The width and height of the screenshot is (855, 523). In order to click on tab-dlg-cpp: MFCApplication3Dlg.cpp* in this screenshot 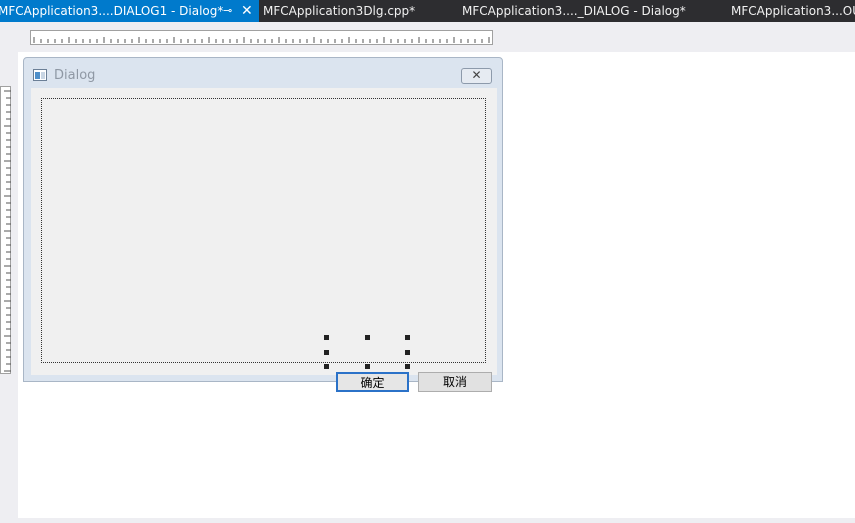, I will do `click(354, 11)`.